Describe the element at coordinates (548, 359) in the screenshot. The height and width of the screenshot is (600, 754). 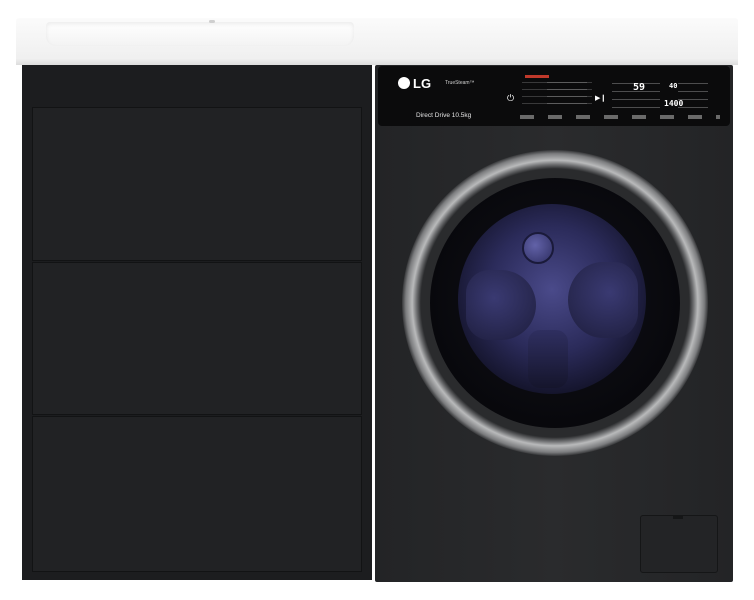
I see `drum-lifter-bottom` at that location.